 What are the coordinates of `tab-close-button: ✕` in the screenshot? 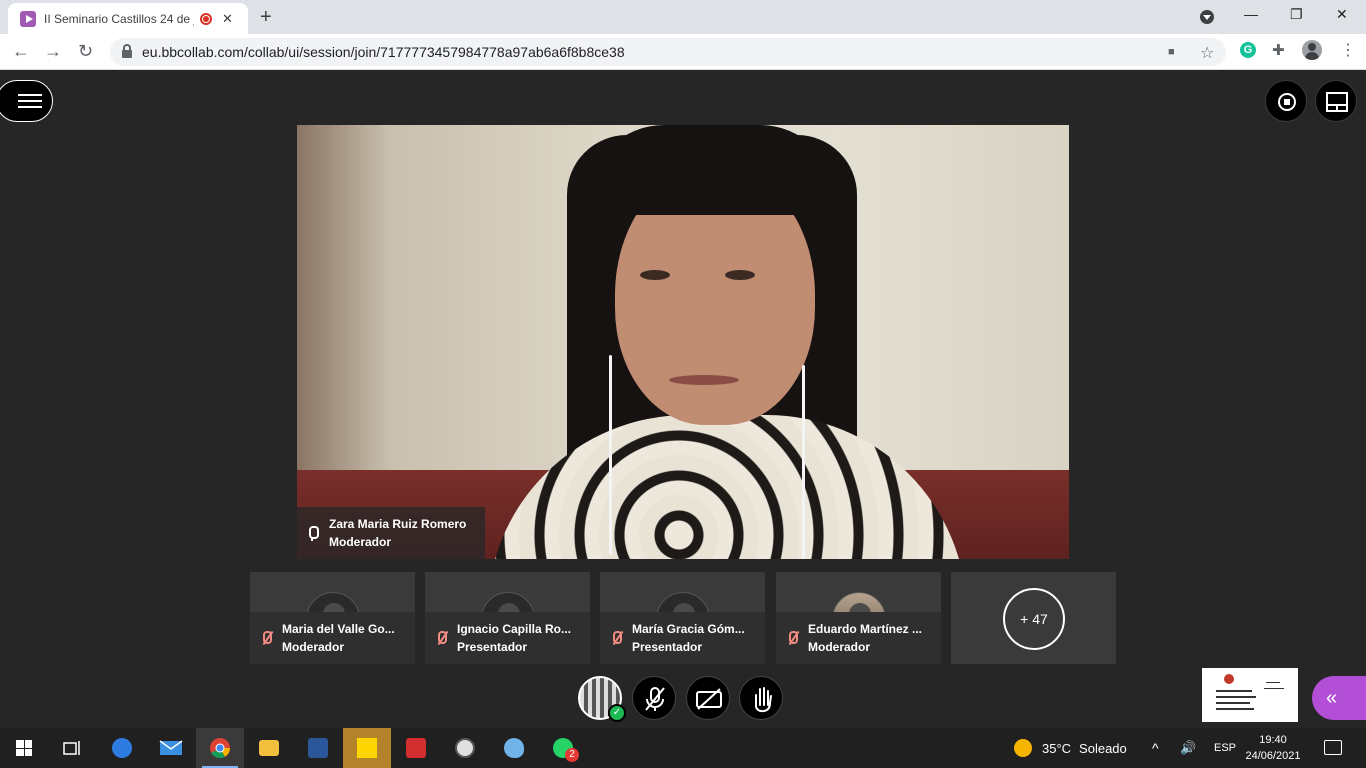 It's located at (227, 19).